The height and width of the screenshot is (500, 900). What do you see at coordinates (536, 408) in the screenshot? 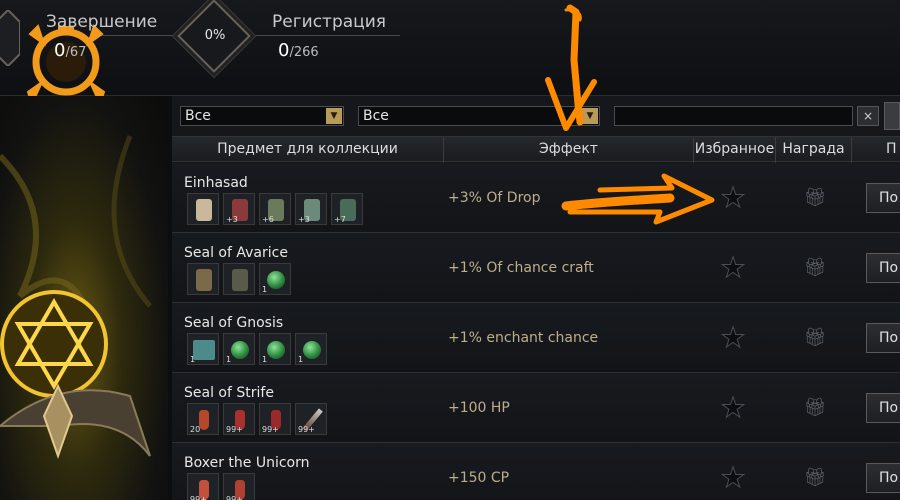
I see `table-row: Seal of Strife 20 99+ 99+ 99+ +100 HP ★ 🎁︎ По` at bounding box center [536, 408].